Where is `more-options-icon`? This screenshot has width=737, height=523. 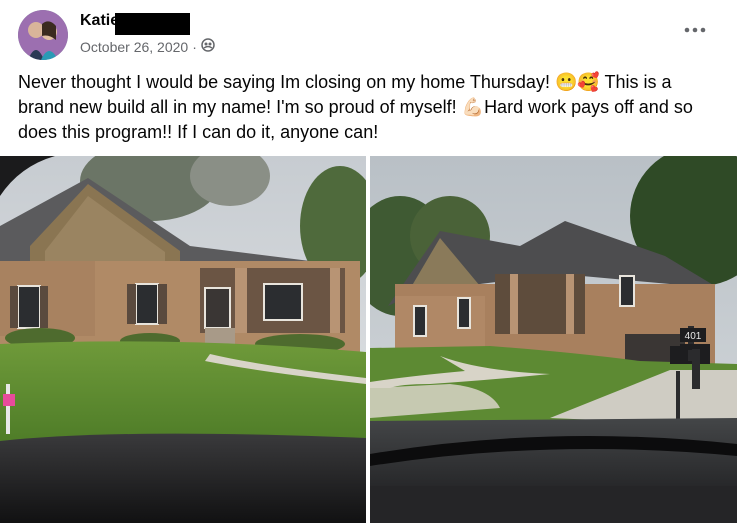
more-options-icon is located at coordinates (695, 30).